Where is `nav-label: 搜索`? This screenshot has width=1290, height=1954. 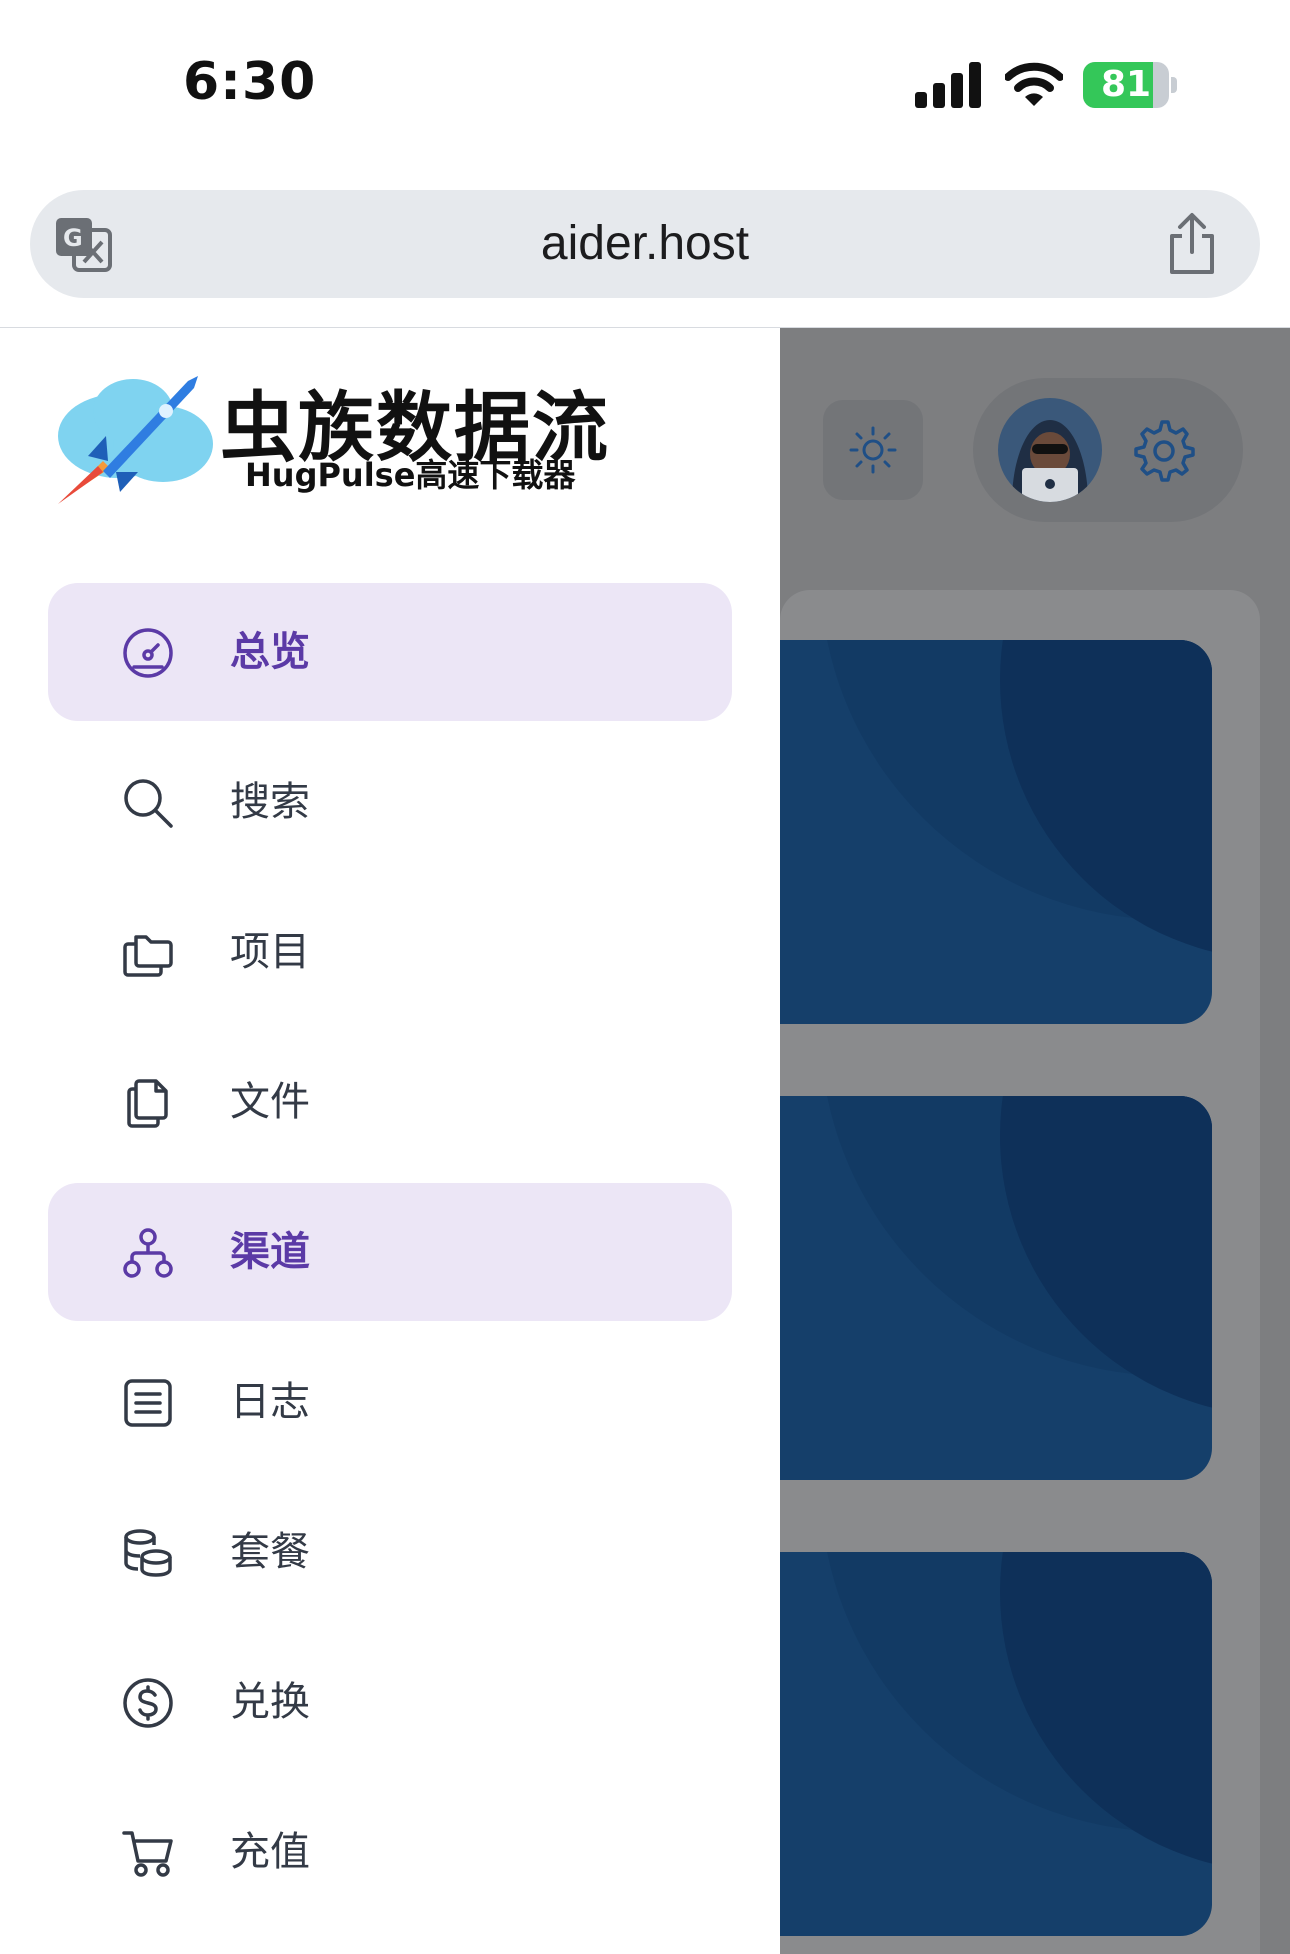 nav-label: 搜索 is located at coordinates (270, 802).